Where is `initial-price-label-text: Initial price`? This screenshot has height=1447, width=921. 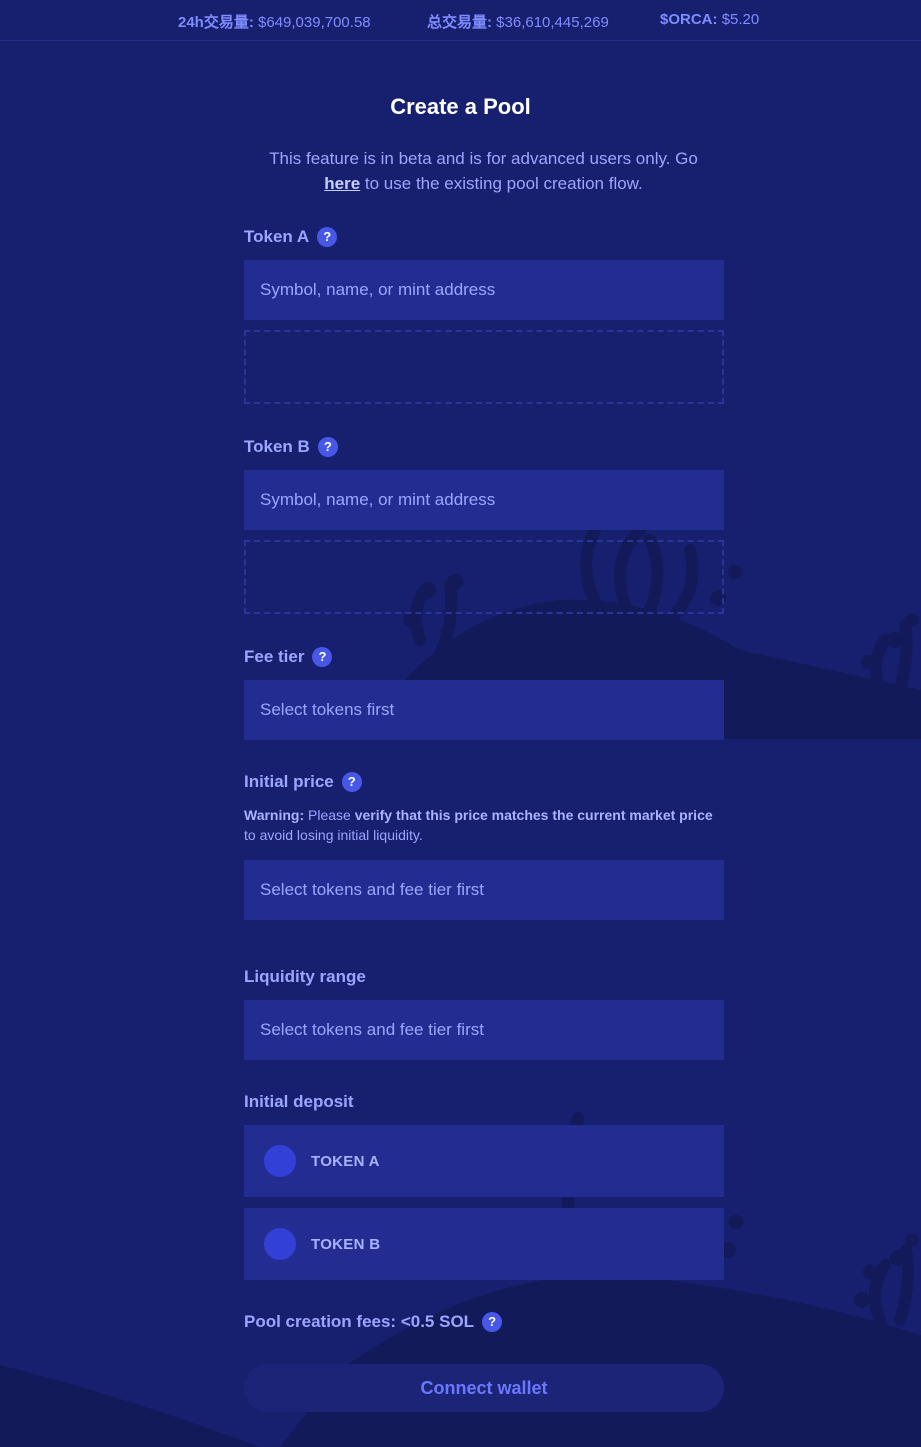
initial-price-label-text: Initial price is located at coordinates (289, 781).